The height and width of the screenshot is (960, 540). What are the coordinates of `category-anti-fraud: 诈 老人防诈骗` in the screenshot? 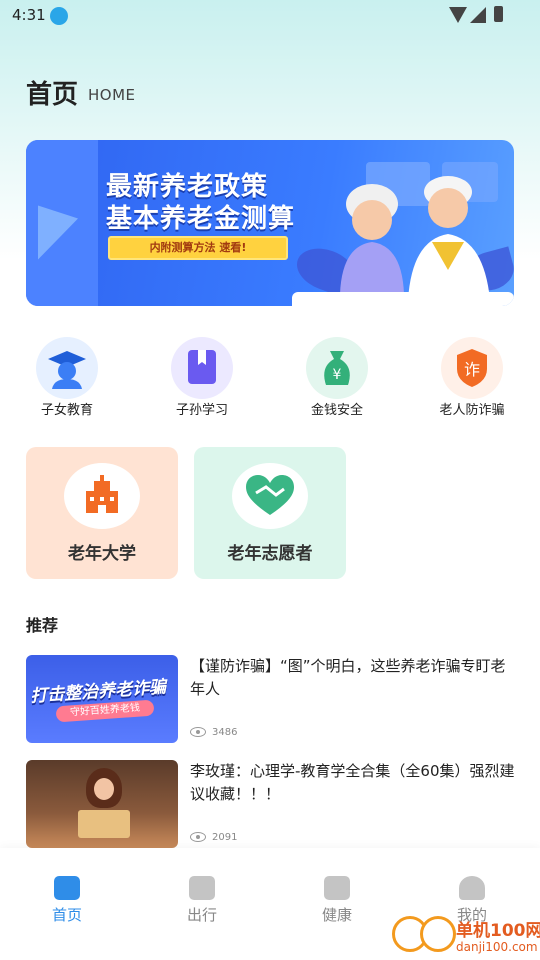 It's located at (472, 382).